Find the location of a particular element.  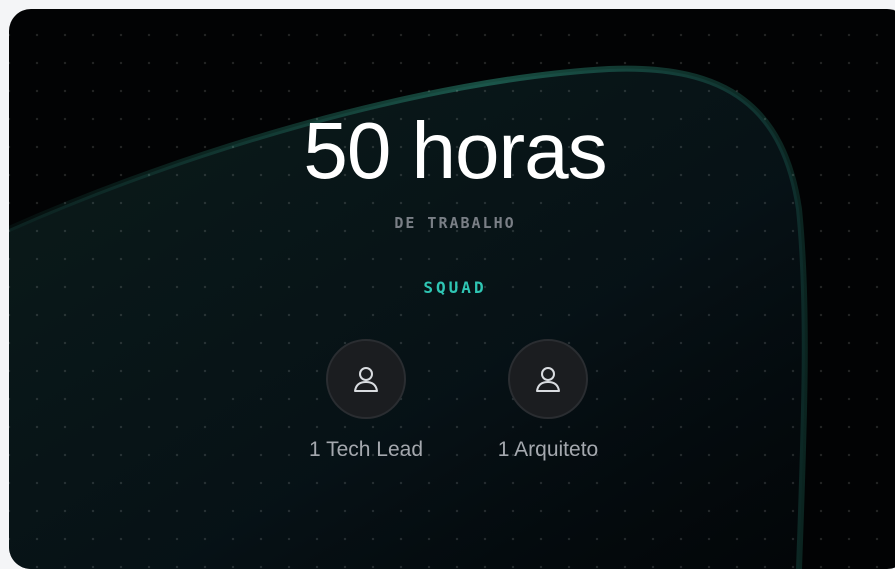

squad-member-tech-lead: 1 Tech Lead is located at coordinates (366, 401).